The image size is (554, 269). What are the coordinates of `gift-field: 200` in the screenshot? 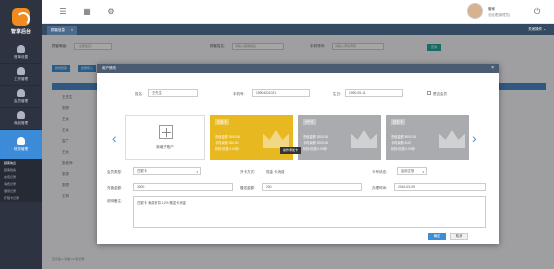 It's located at (312, 187).